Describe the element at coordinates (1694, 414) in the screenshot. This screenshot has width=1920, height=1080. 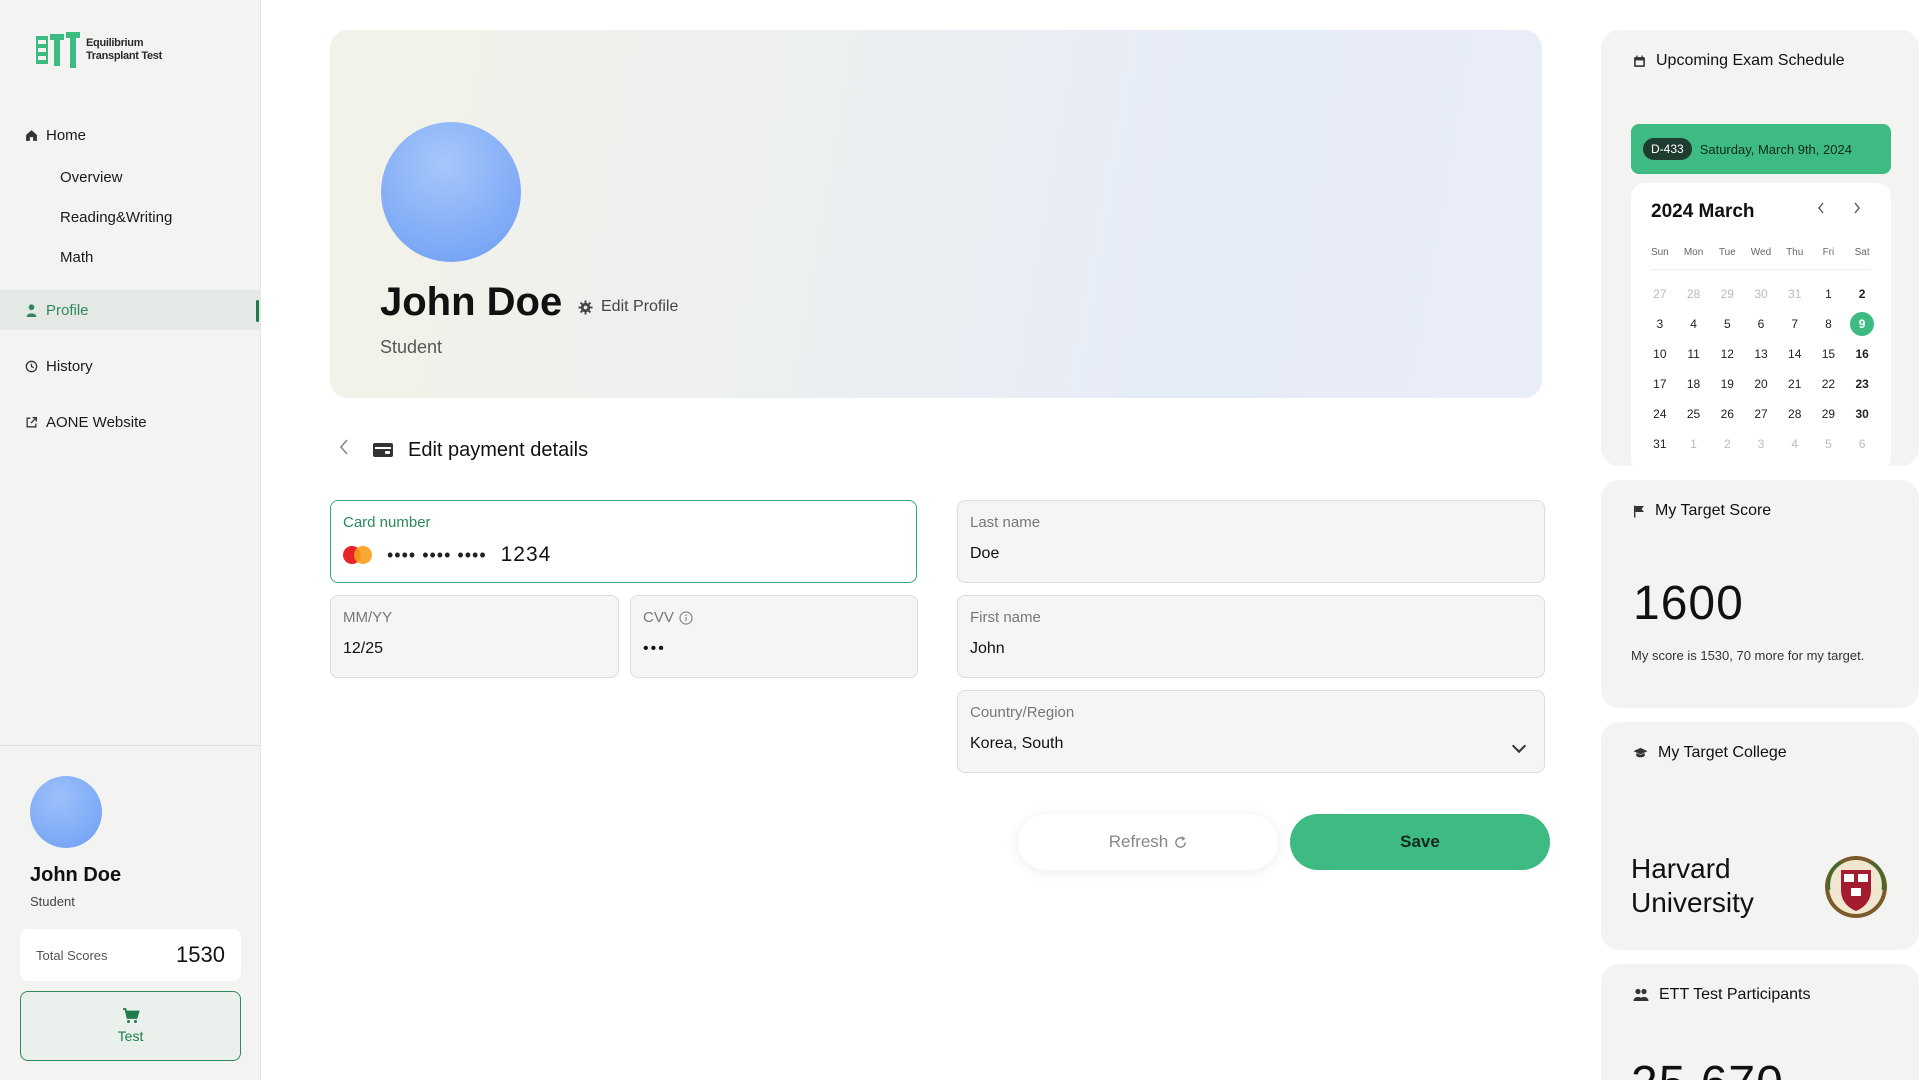
I see `calendar-day: 25` at that location.